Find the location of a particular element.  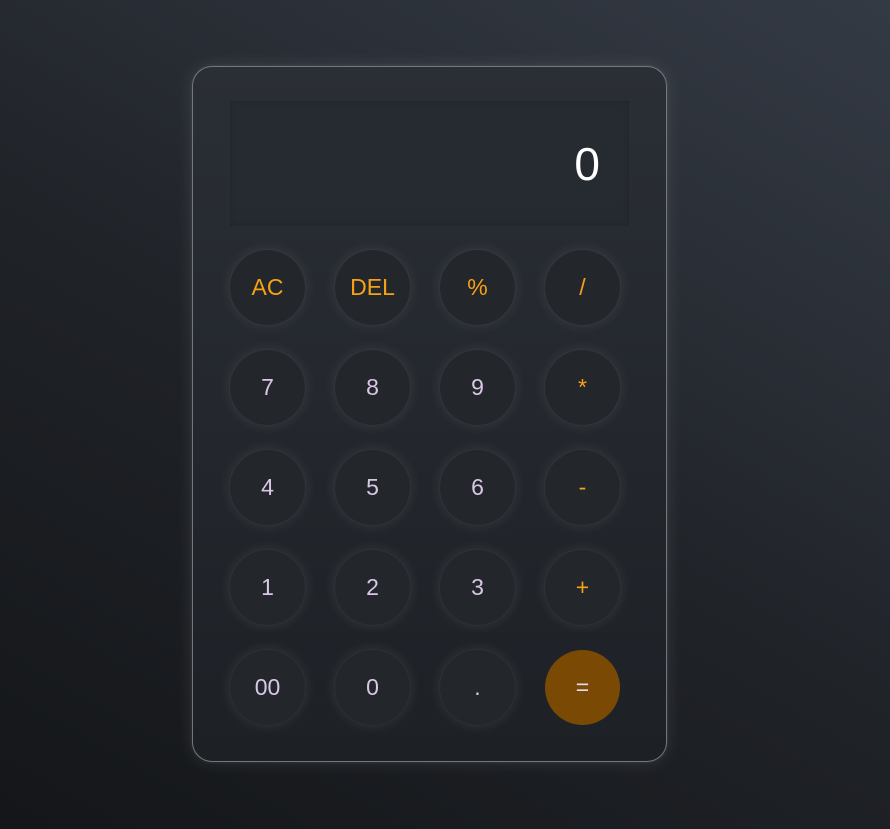

digit-0-button: 0 is located at coordinates (372, 687).